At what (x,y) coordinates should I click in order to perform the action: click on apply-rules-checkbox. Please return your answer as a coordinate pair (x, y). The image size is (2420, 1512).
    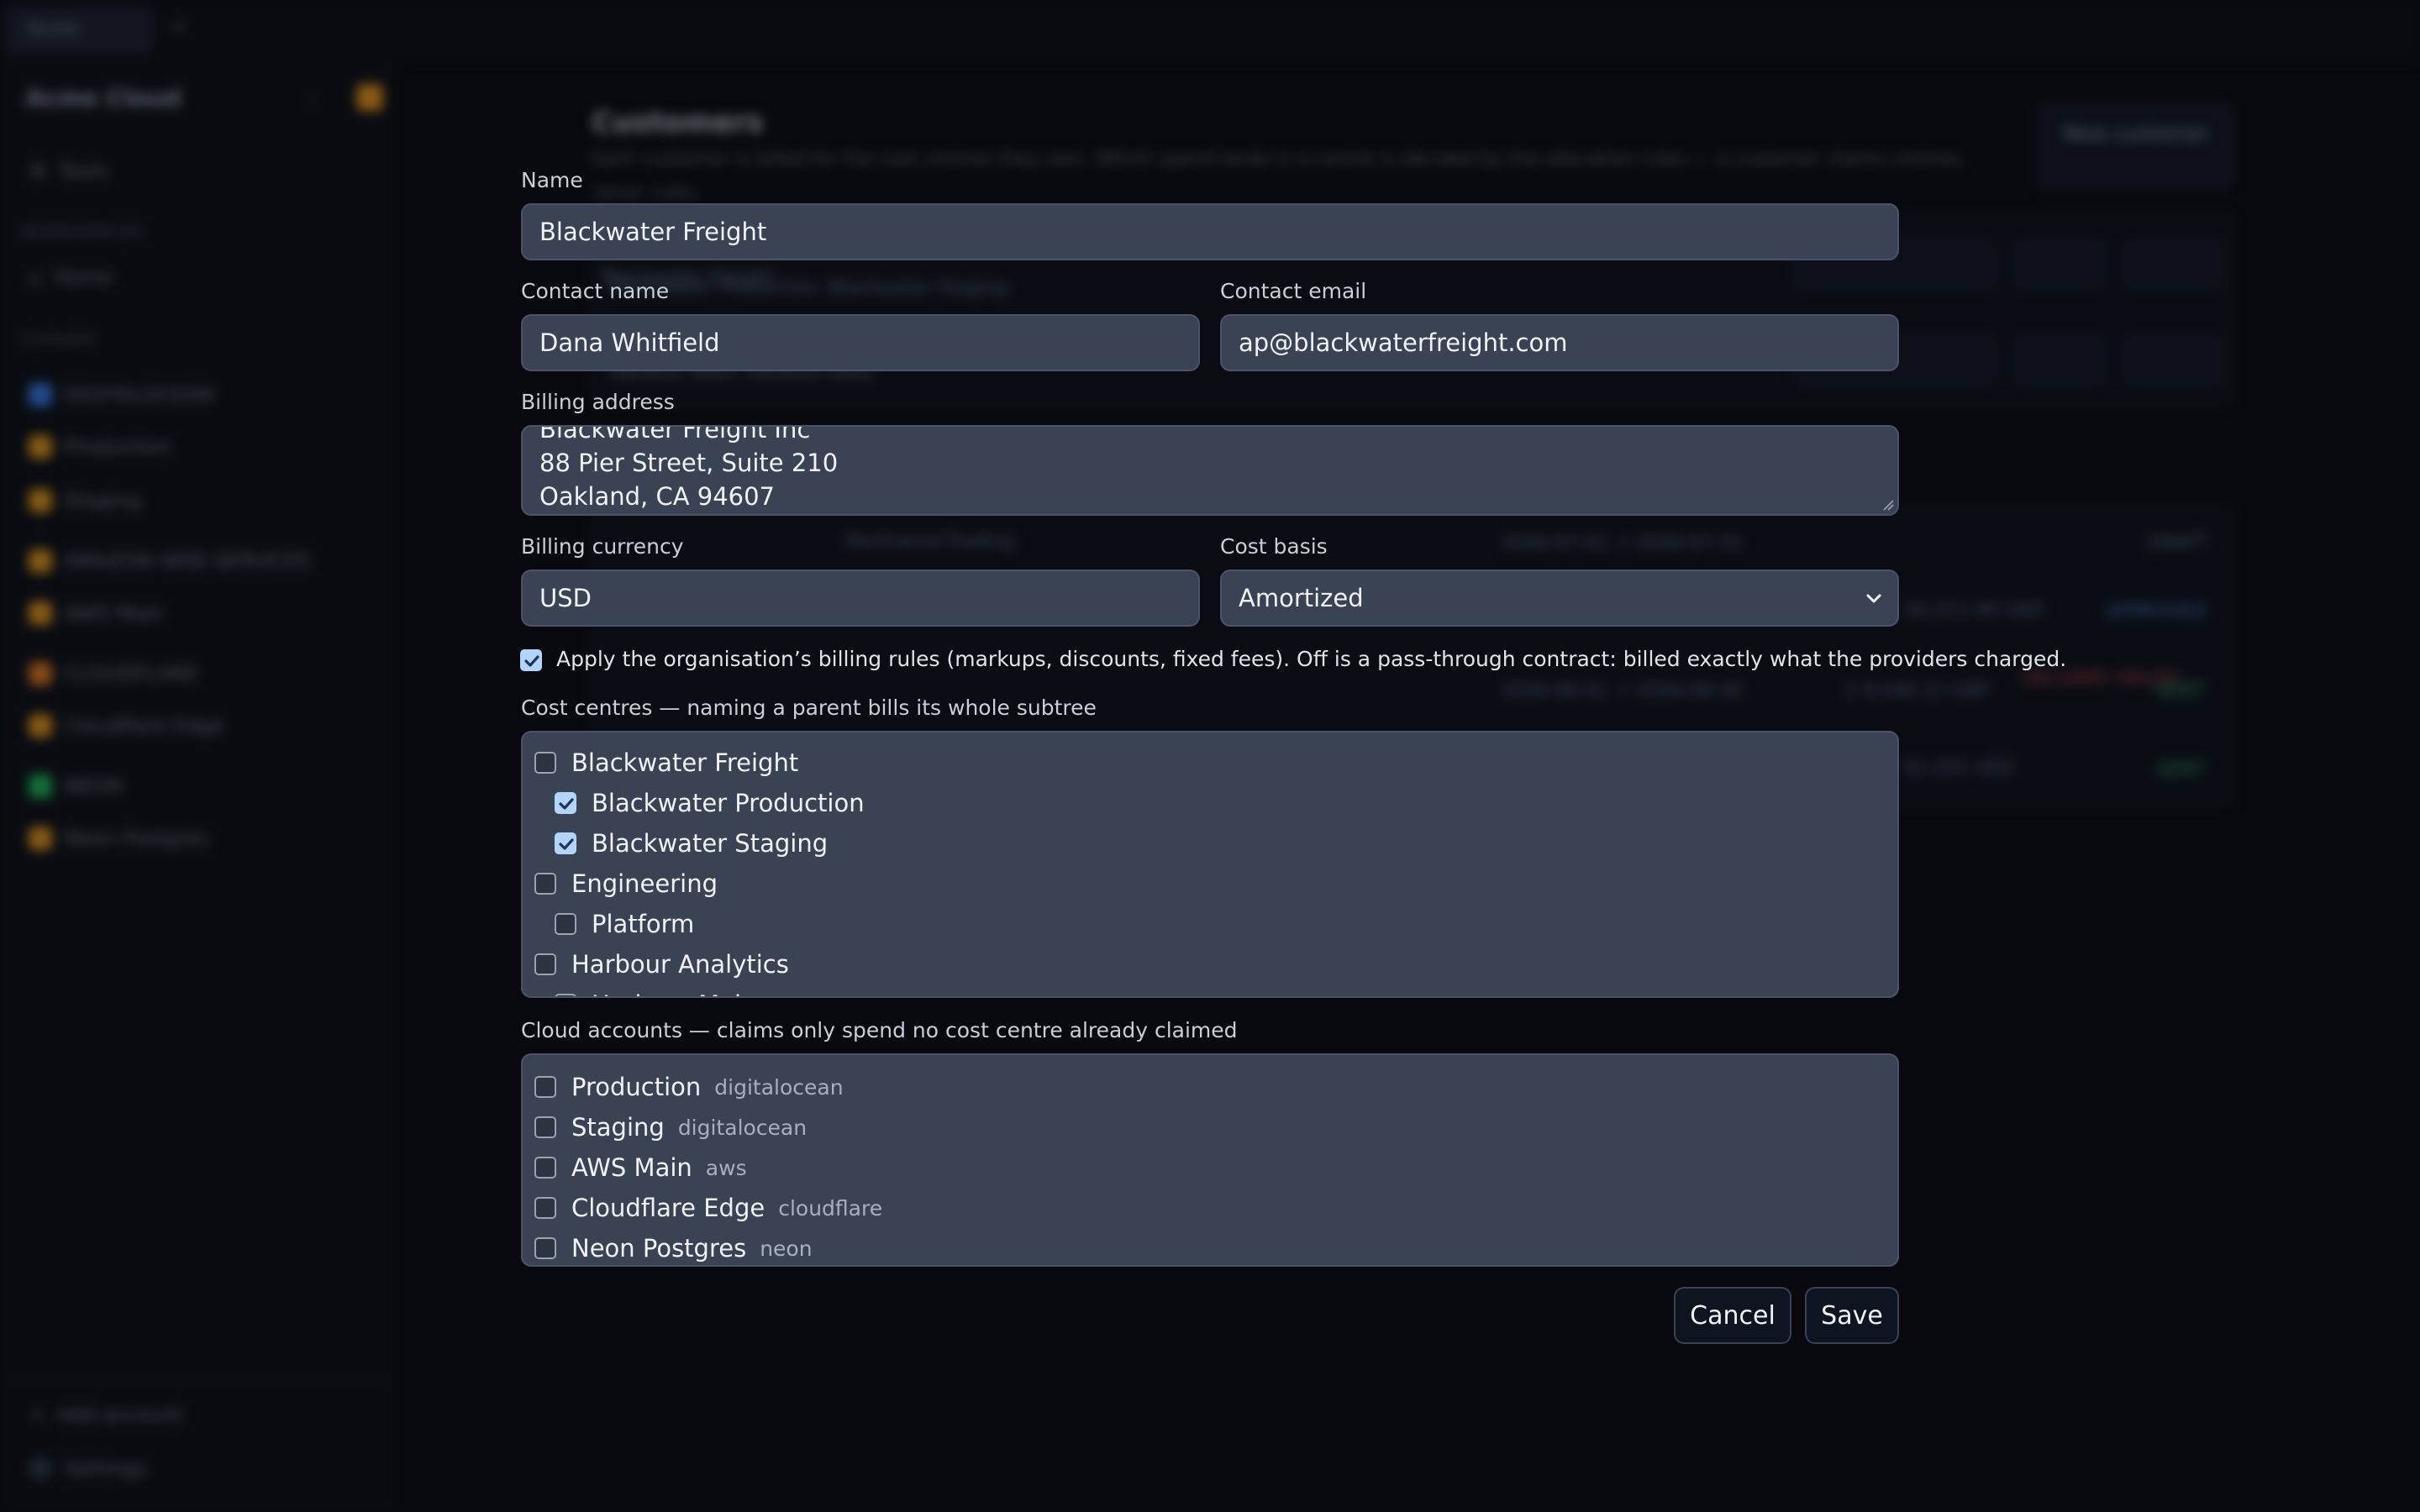
    Looking at the image, I should click on (531, 660).